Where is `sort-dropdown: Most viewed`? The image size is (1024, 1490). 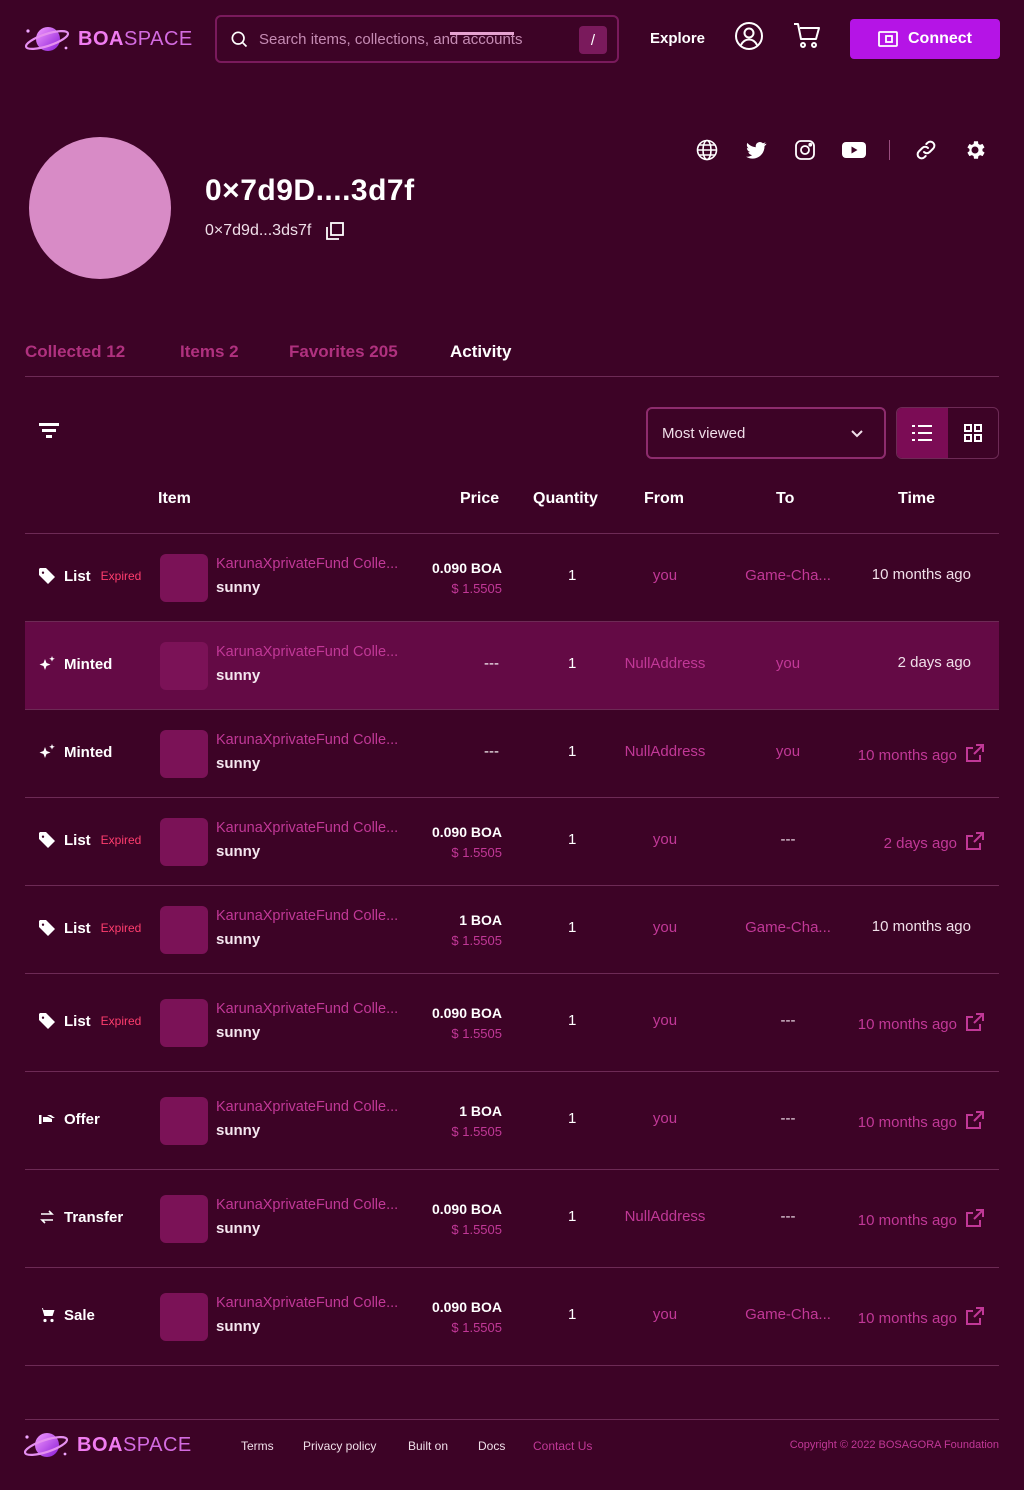 sort-dropdown: Most viewed is located at coordinates (766, 433).